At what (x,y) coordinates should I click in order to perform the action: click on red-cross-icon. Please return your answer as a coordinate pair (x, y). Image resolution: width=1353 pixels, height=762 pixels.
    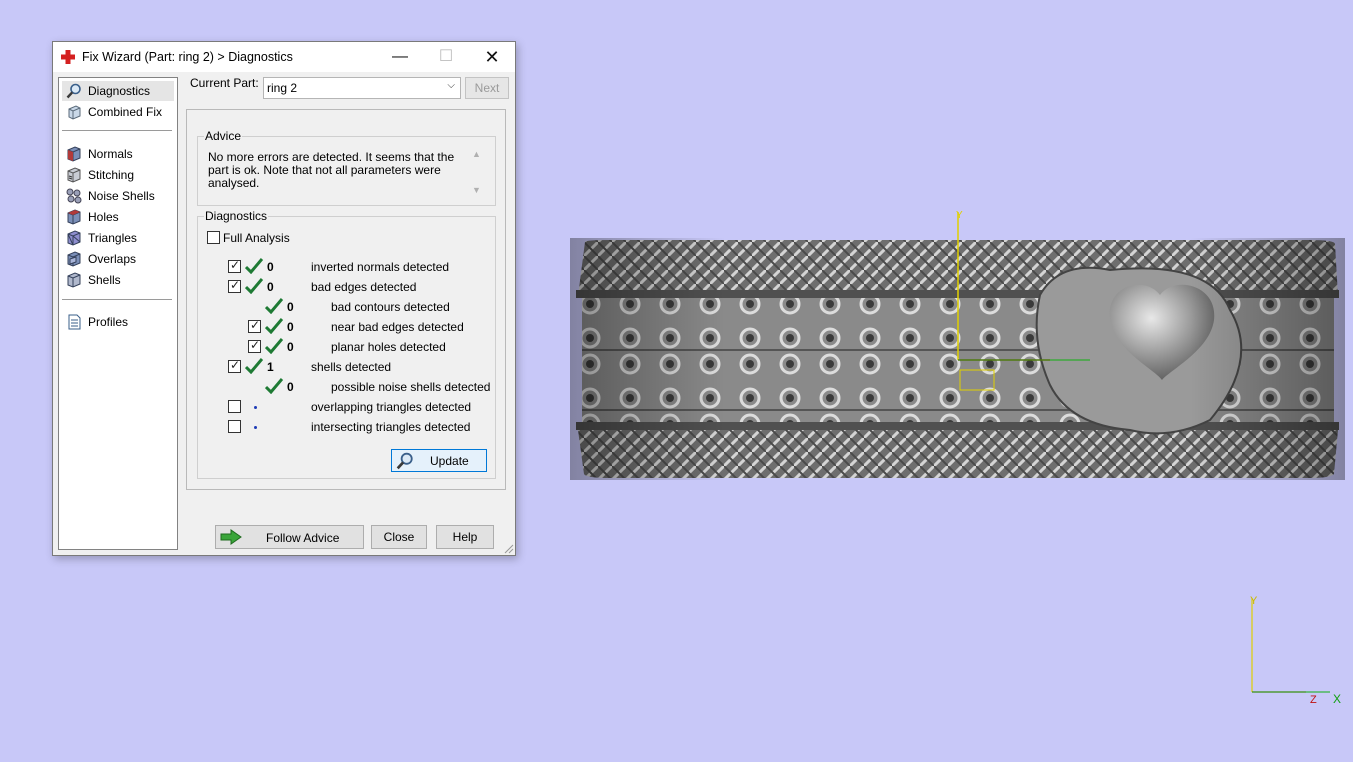
    Looking at the image, I should click on (68, 57).